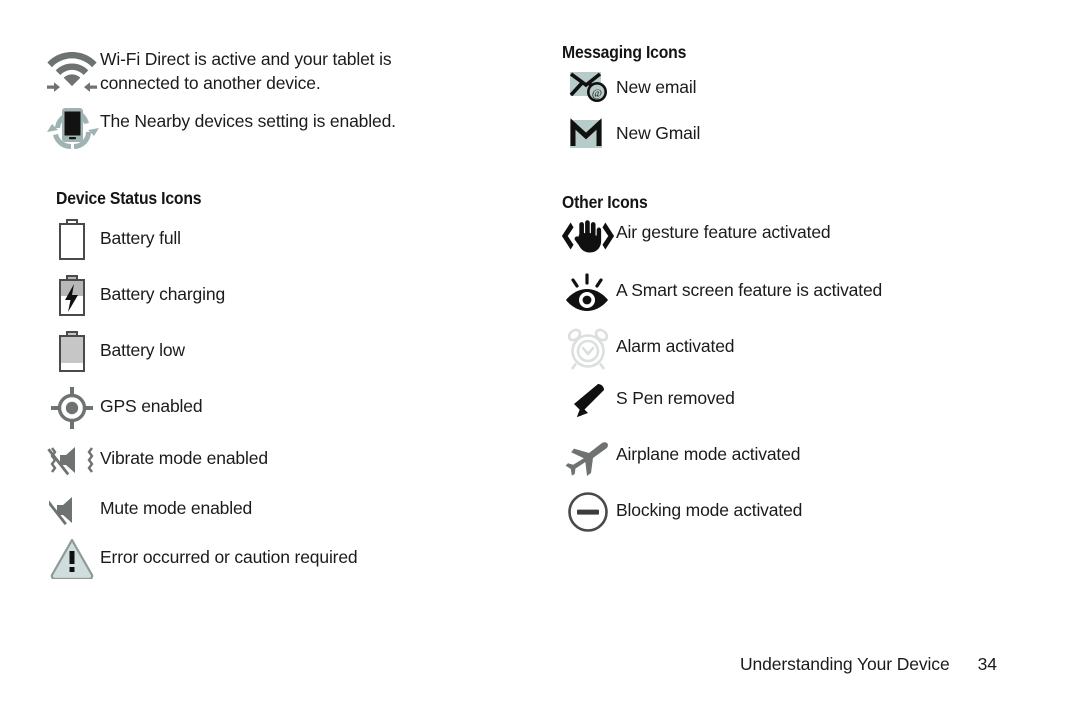  I want to click on list-item-label: Battery low, so click(142, 350).